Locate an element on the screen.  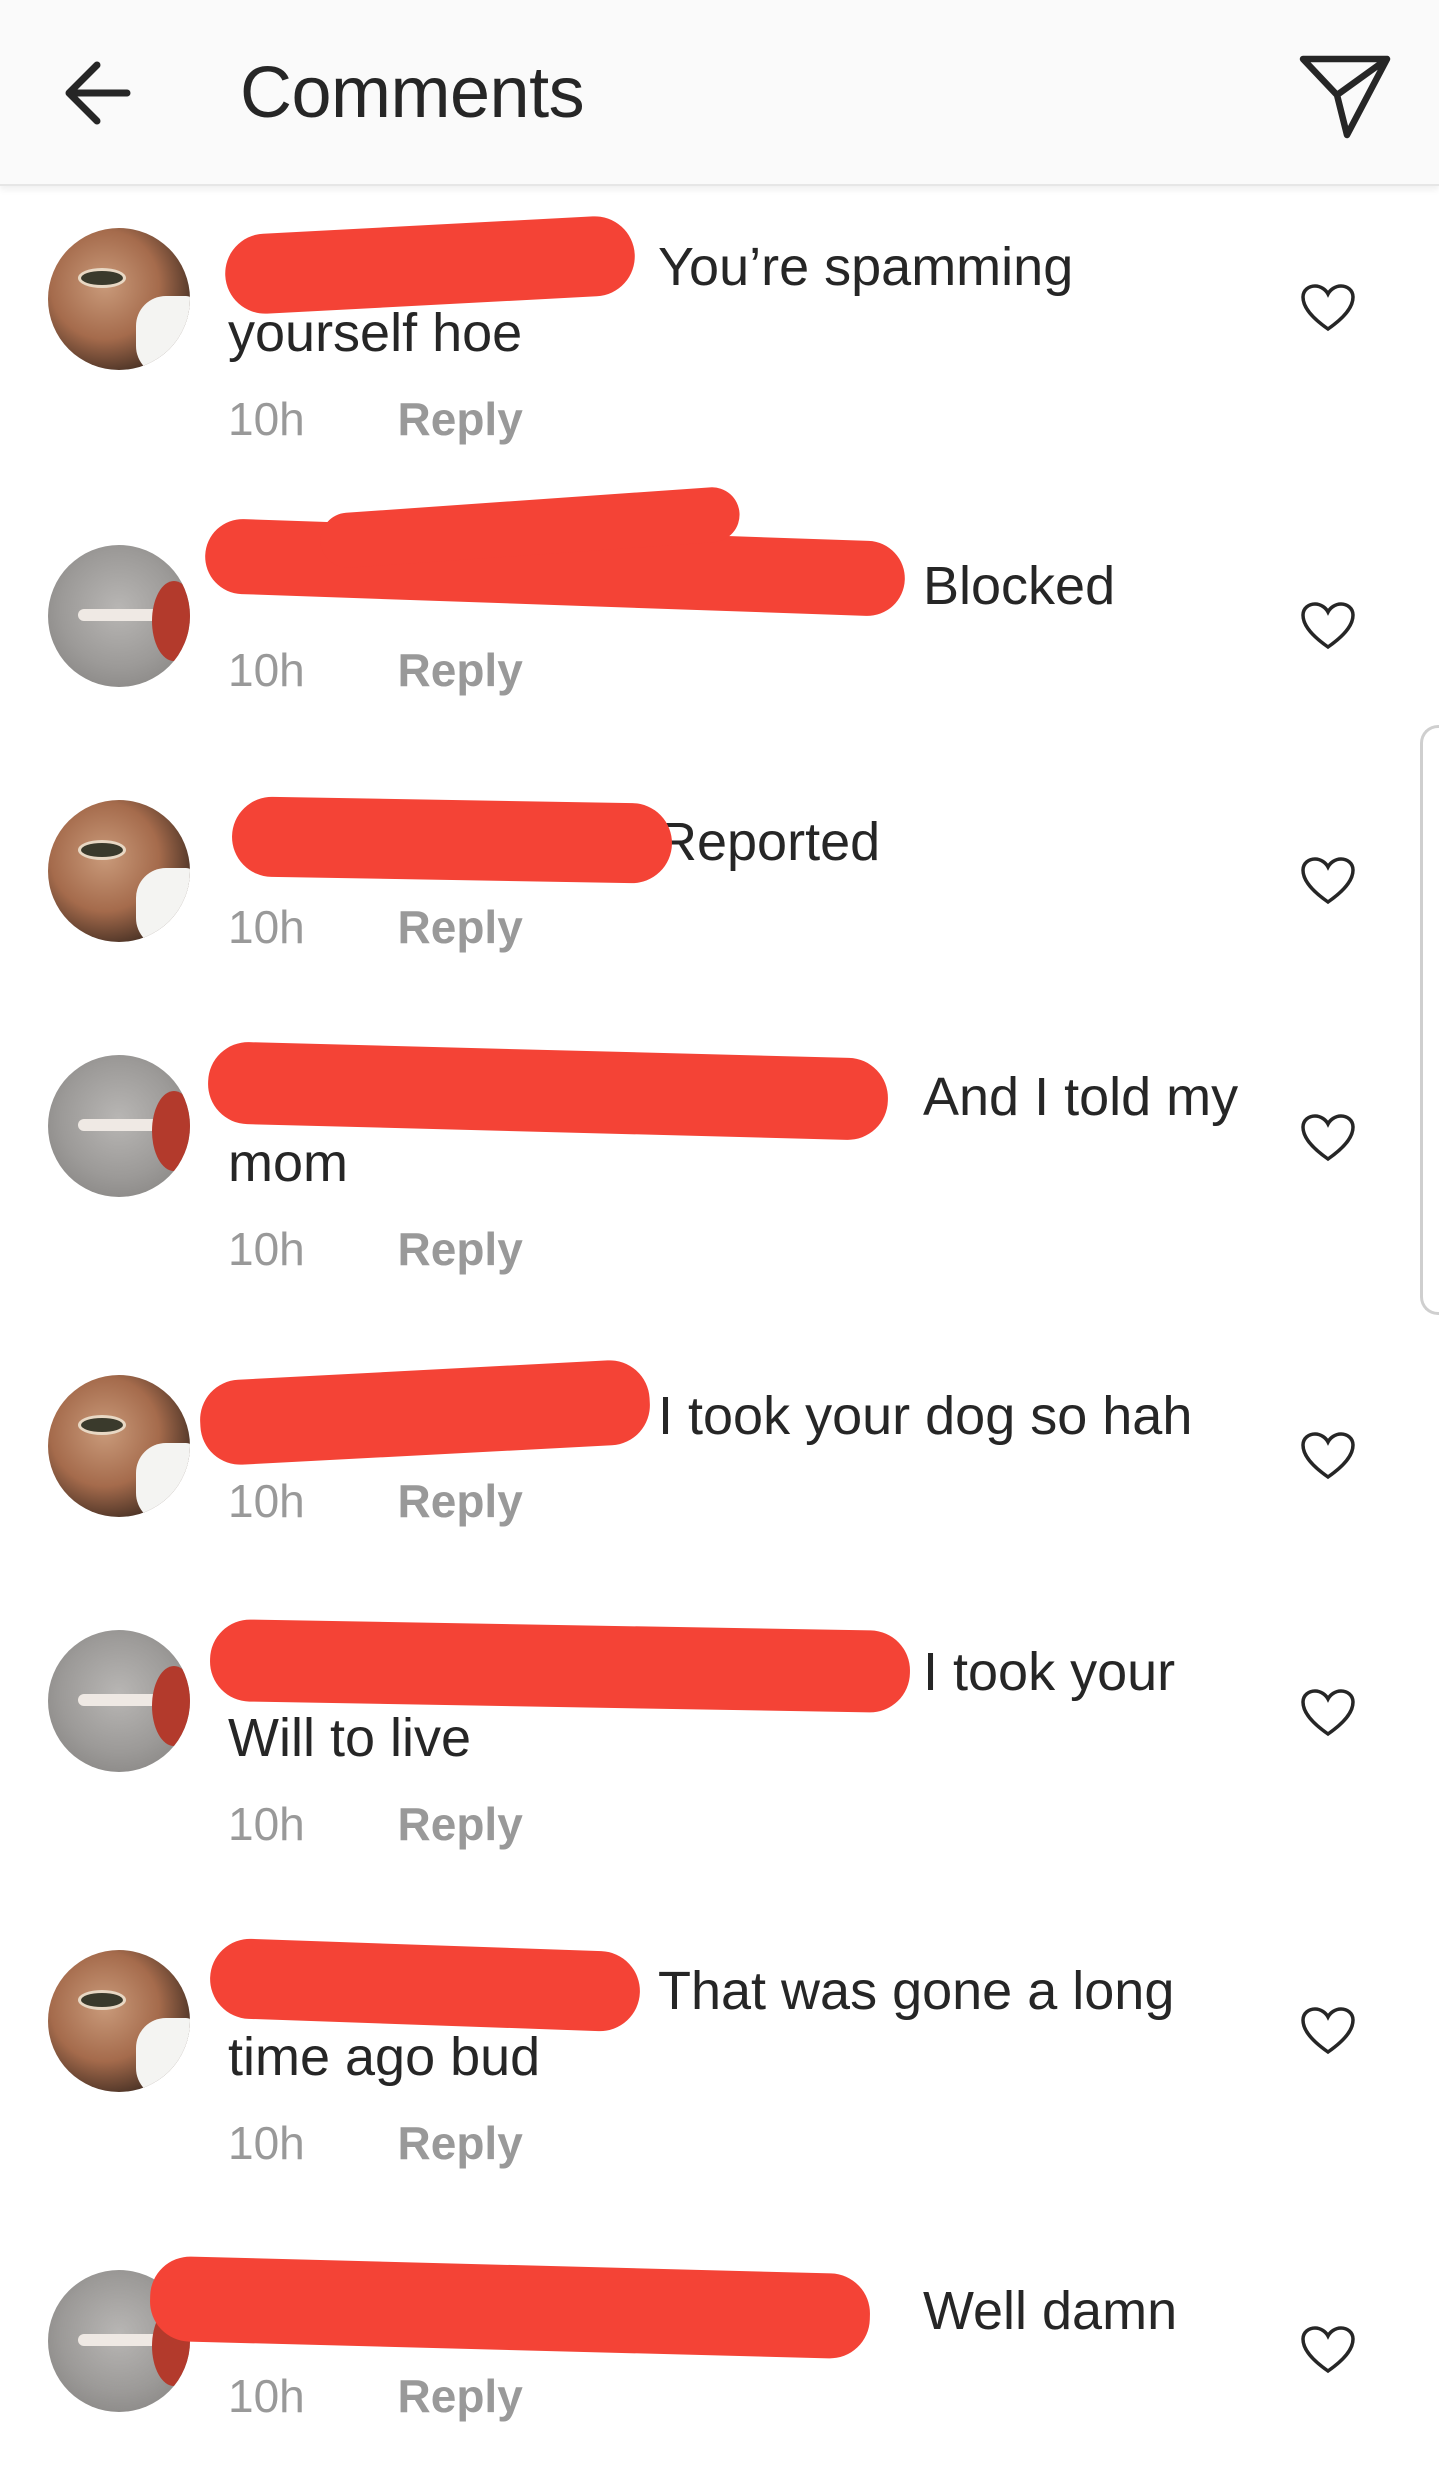
back-button is located at coordinates (95, 93).